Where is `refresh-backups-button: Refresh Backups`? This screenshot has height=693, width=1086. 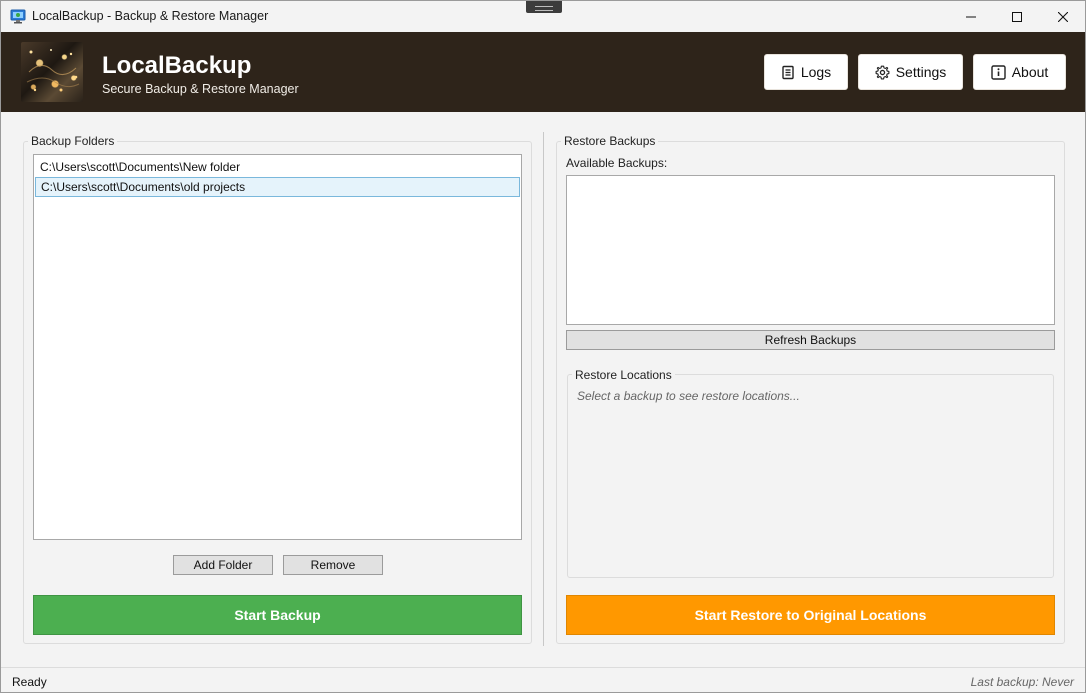 refresh-backups-button: Refresh Backups is located at coordinates (810, 340).